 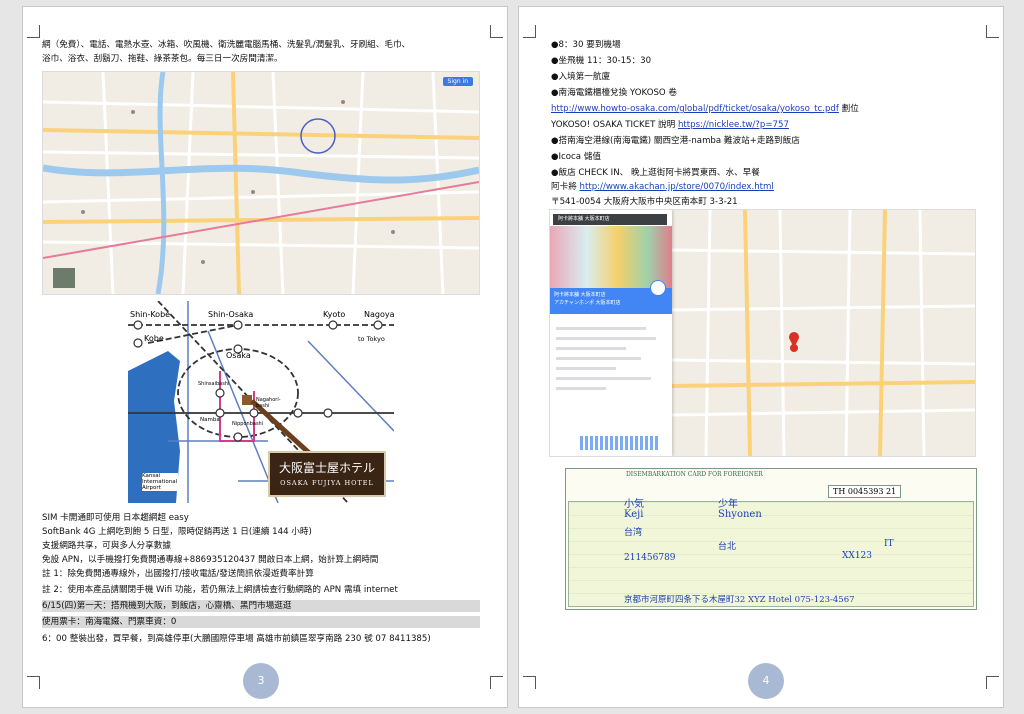 What do you see at coordinates (601, 61) in the screenshot?
I see `itinerary-line-1: ●坐飛機 11：30-15：30` at bounding box center [601, 61].